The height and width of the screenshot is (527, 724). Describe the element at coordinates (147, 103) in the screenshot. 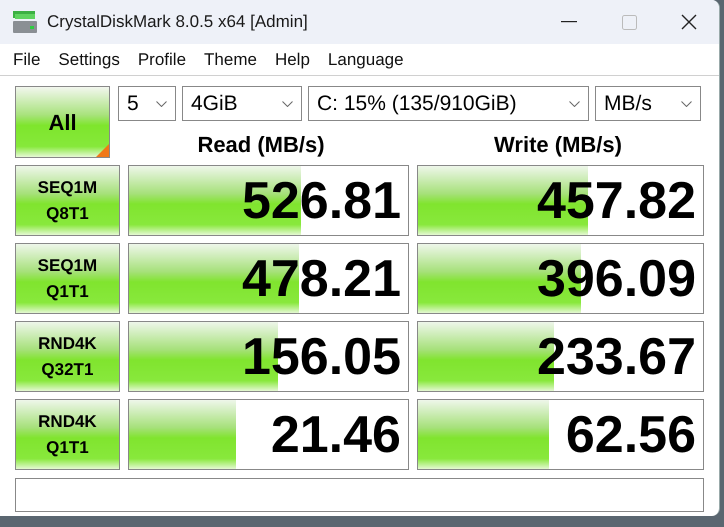

I see `dropdown: 5` at that location.